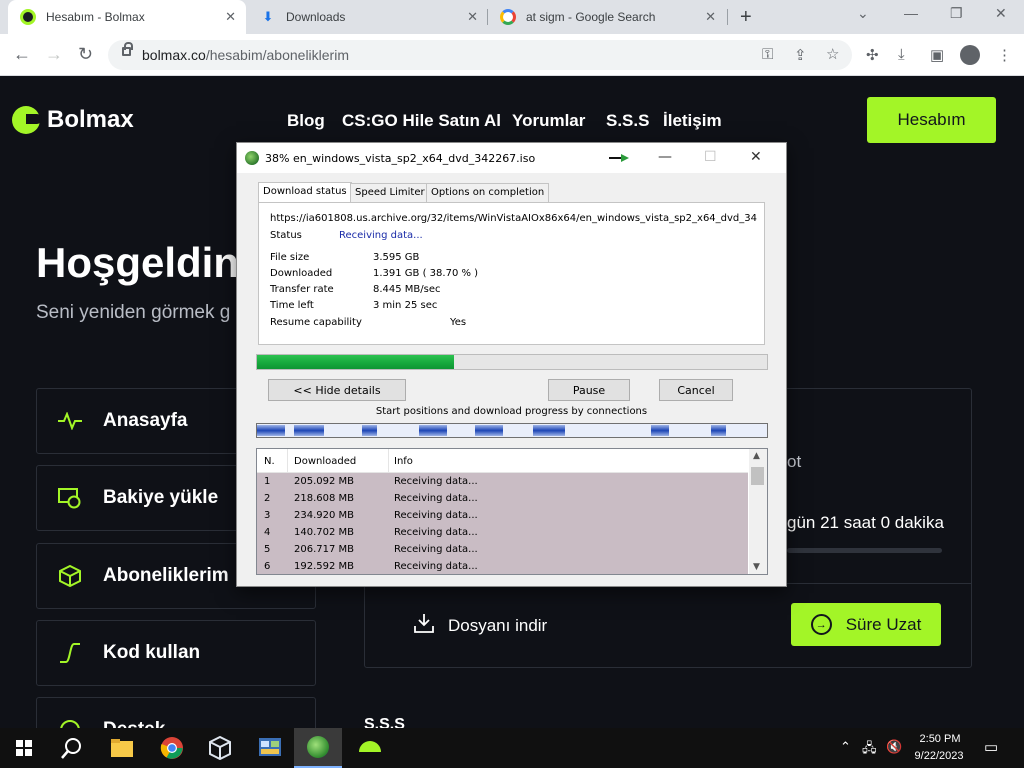 The height and width of the screenshot is (768, 1024). I want to click on start-icon, so click(24, 748).